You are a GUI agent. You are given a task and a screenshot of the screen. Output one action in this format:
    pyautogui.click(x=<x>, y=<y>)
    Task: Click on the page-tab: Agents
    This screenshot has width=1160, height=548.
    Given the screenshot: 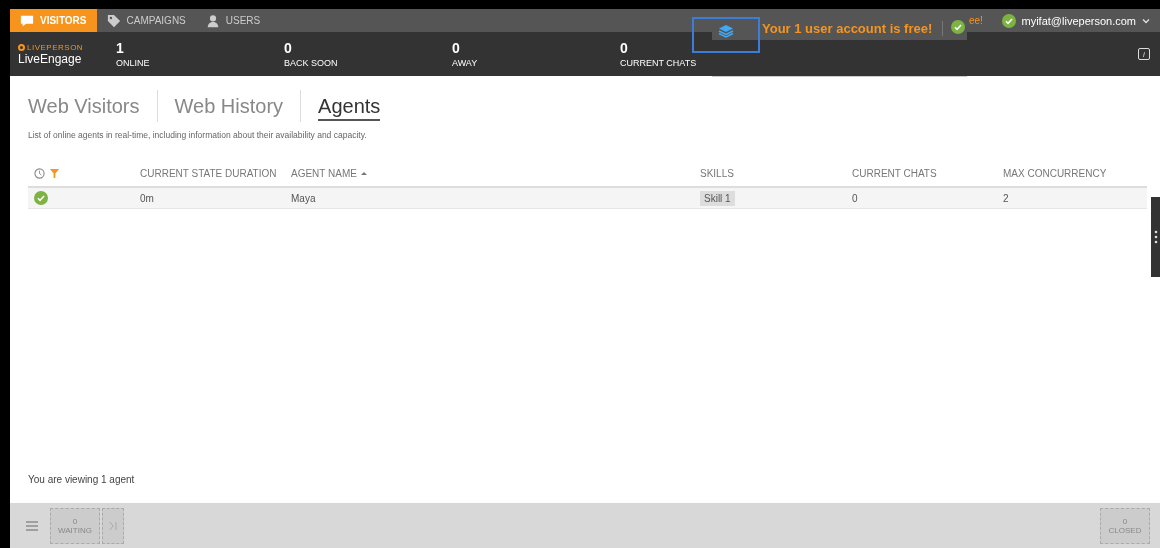 What is the action you would take?
    pyautogui.click(x=349, y=106)
    